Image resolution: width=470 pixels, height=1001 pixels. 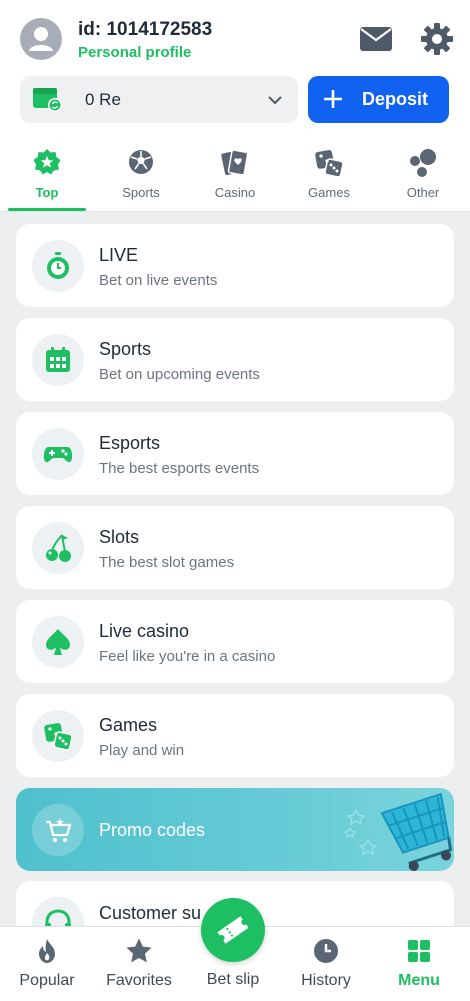 What do you see at coordinates (58, 830) in the screenshot?
I see `cart-icon` at bounding box center [58, 830].